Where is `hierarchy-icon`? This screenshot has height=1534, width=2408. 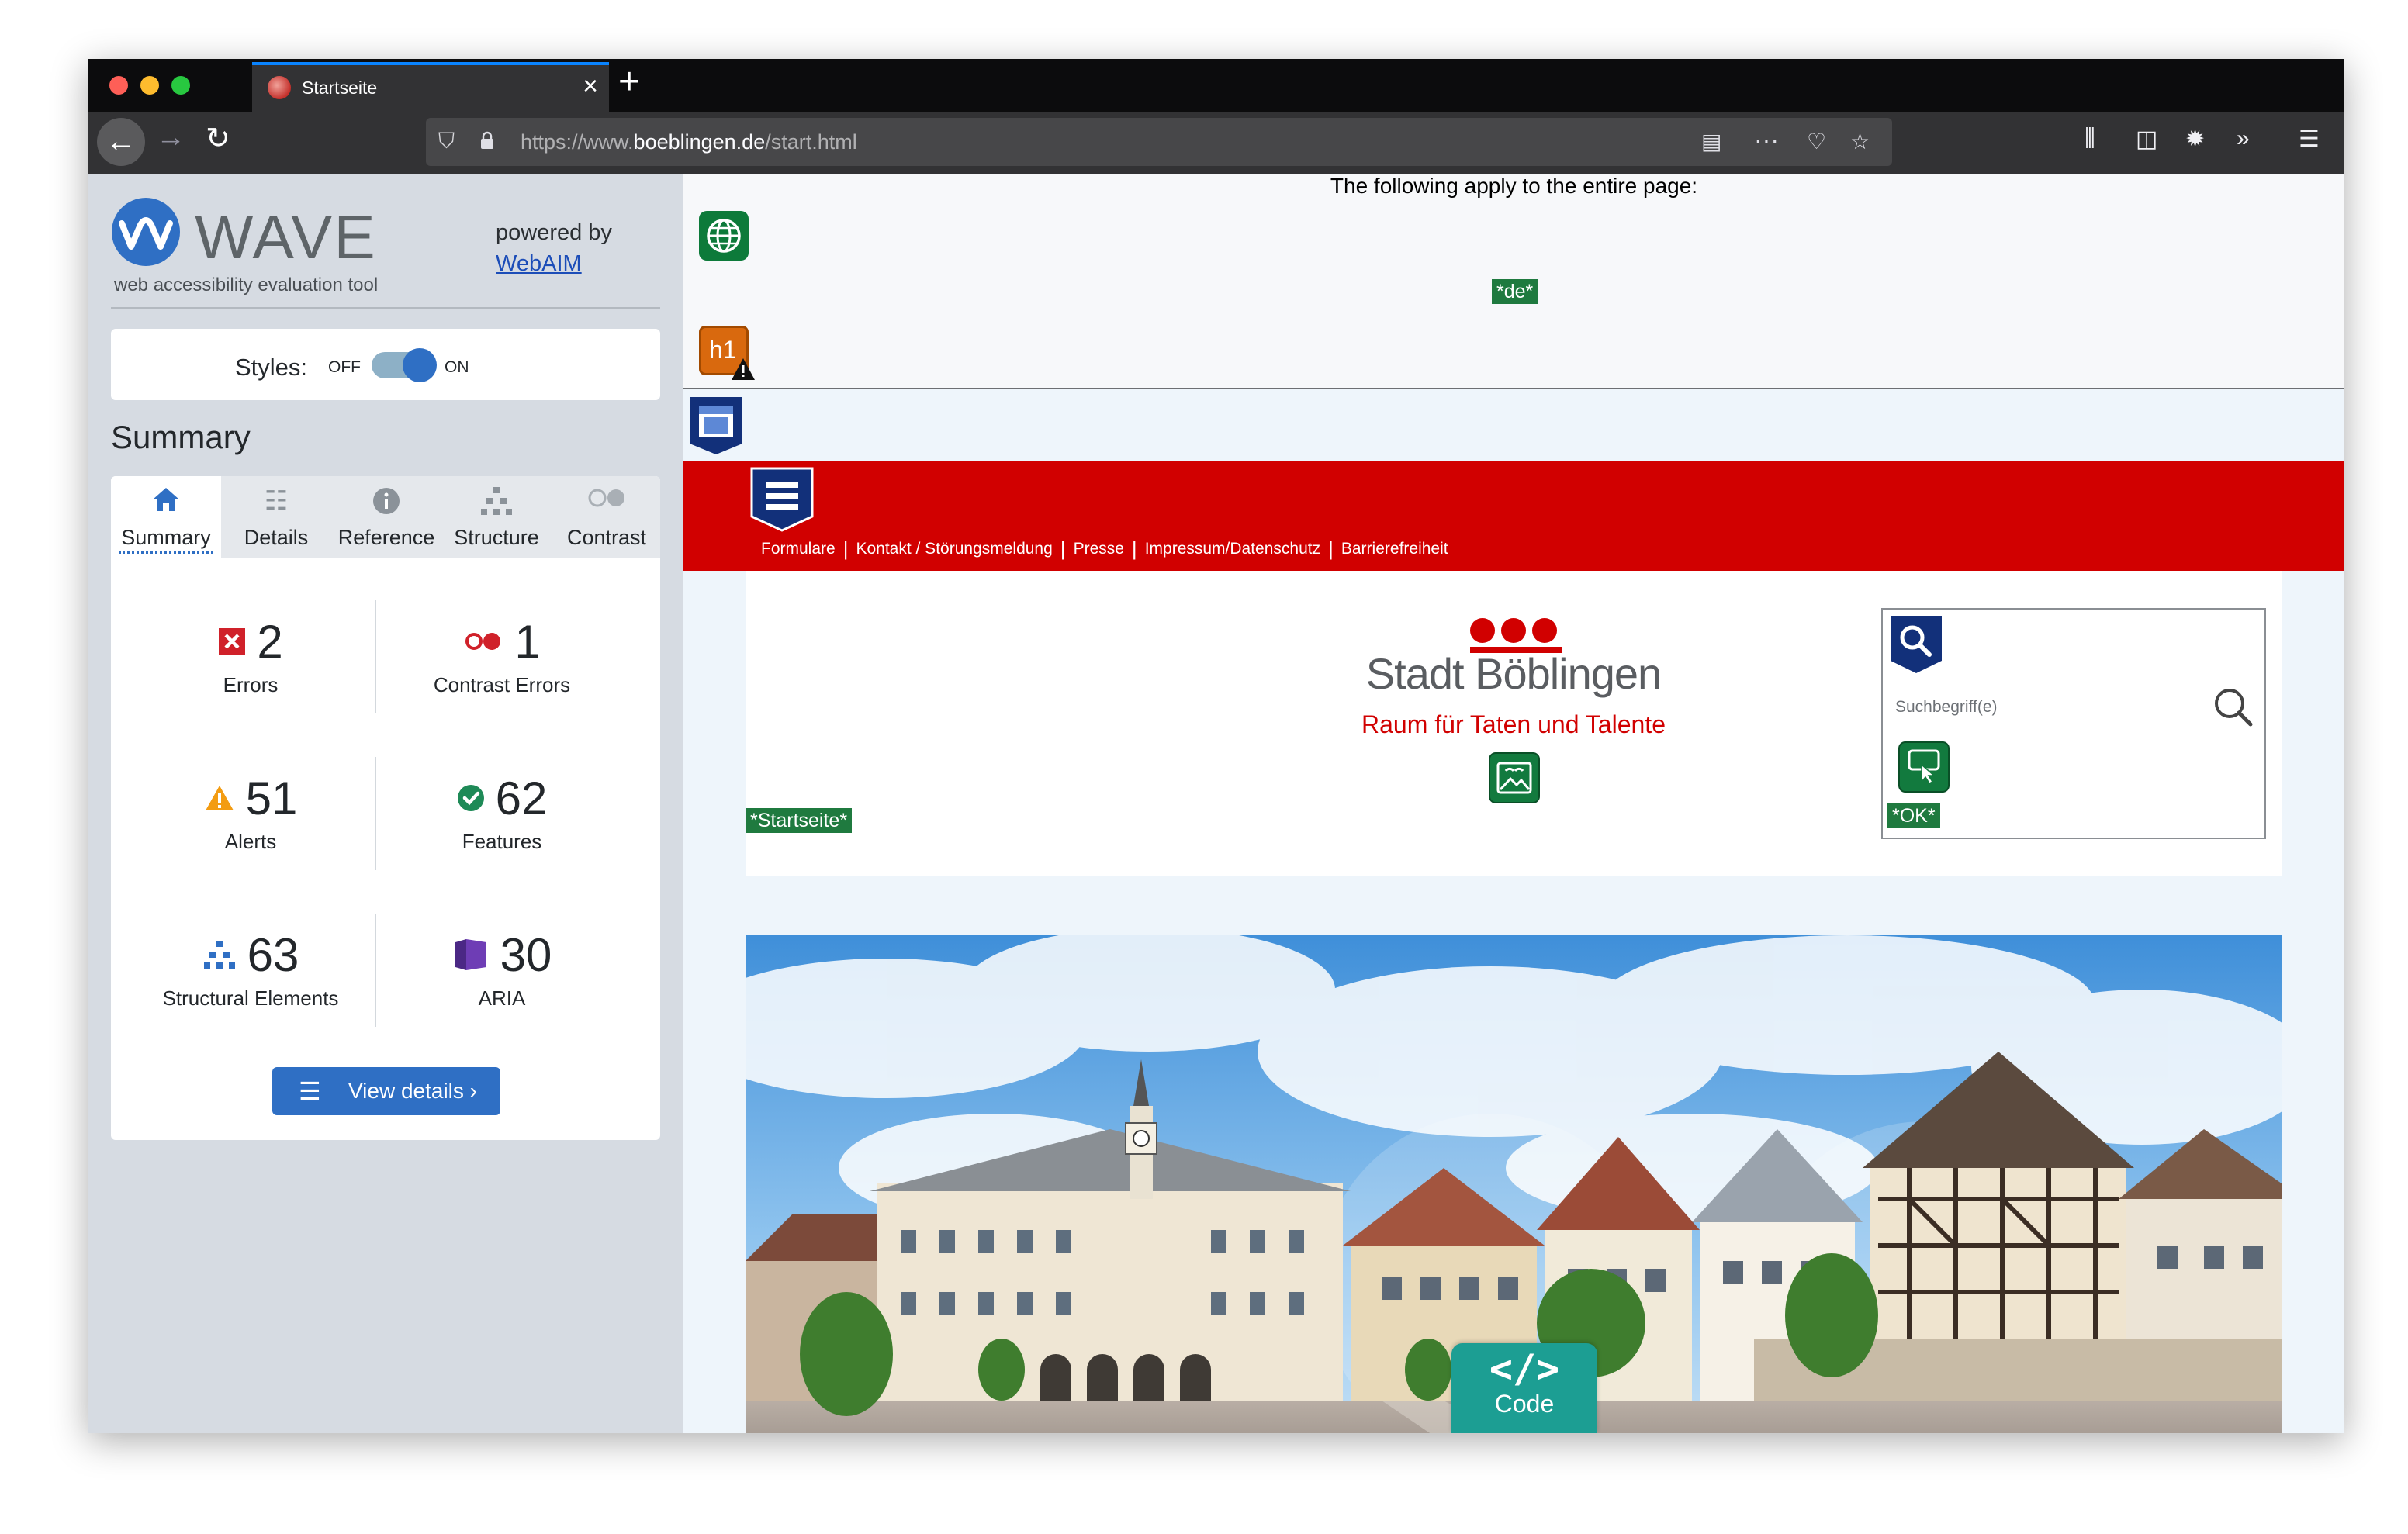
hierarchy-icon is located at coordinates (496, 501).